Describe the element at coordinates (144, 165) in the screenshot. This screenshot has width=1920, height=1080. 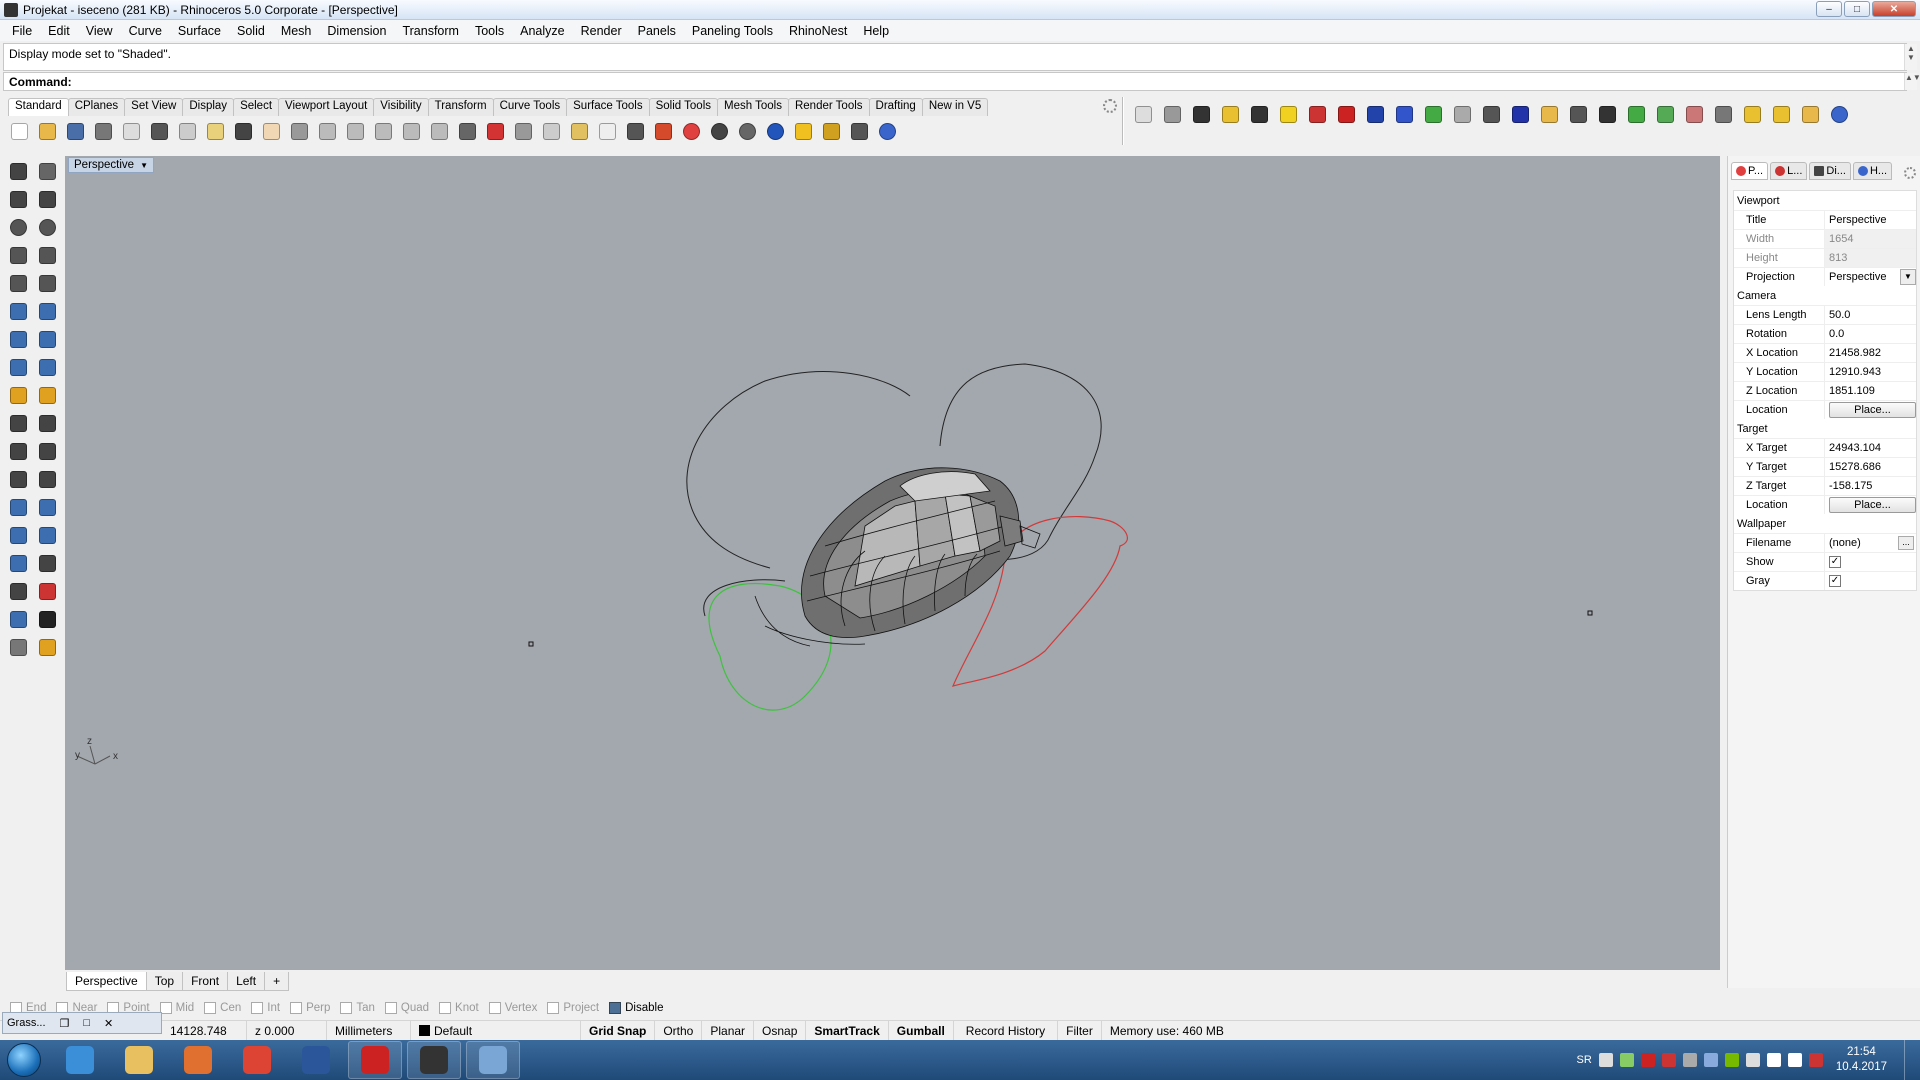
I see `viewport-menu-arrow-icon: ▼` at that location.